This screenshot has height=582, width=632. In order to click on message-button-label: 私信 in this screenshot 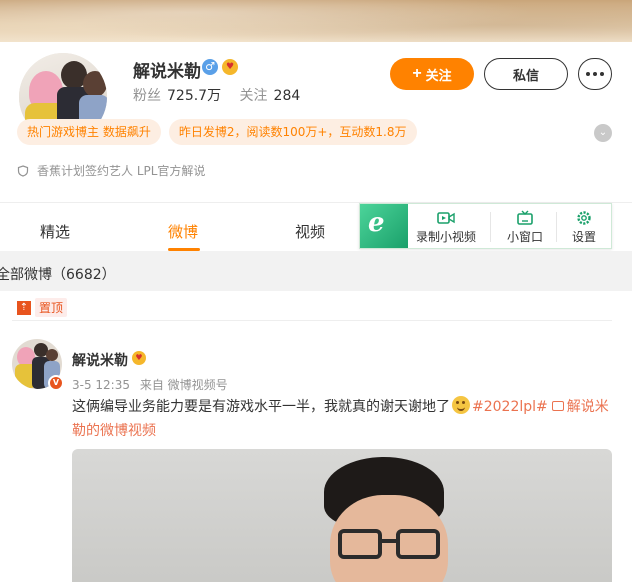, I will do `click(525, 75)`.